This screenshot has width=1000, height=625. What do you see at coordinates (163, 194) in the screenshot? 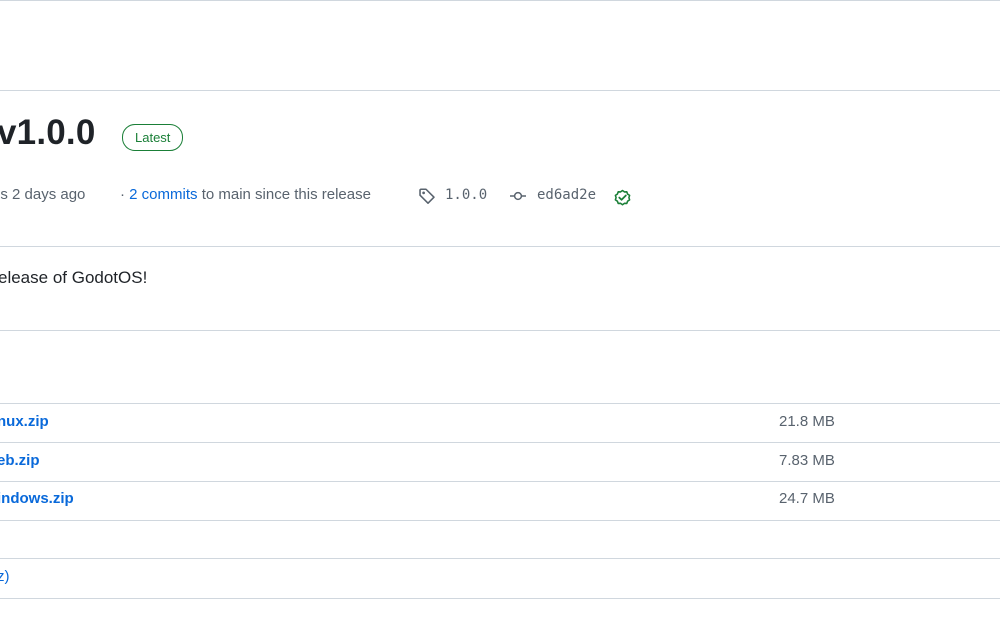
I see `commits-link: 2 commits` at bounding box center [163, 194].